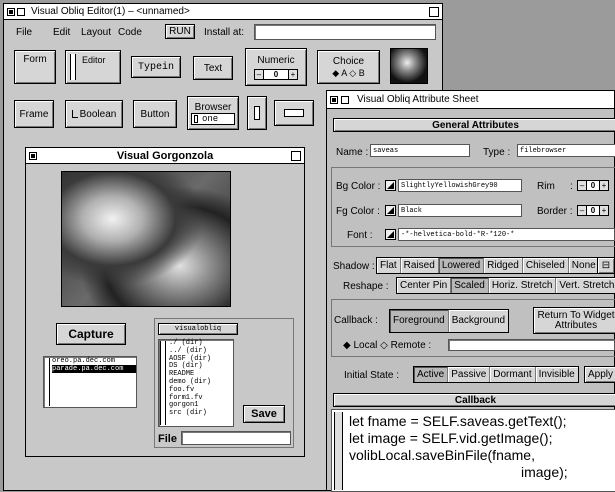  Describe the element at coordinates (571, 186) in the screenshot. I see `rim-colon: :` at that location.